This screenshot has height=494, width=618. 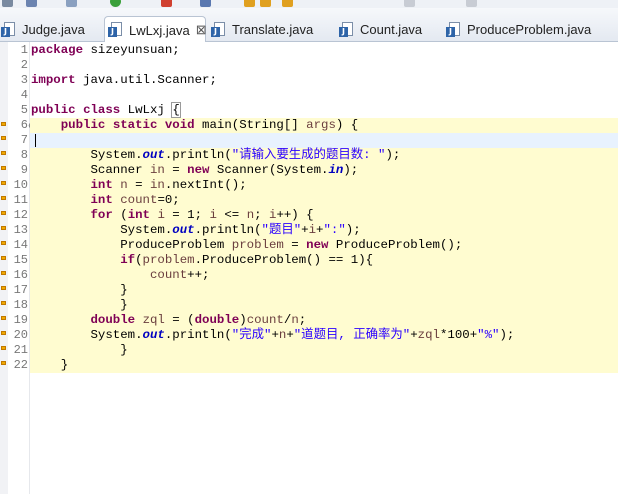 I want to click on line-number: 13, so click(x=20, y=230).